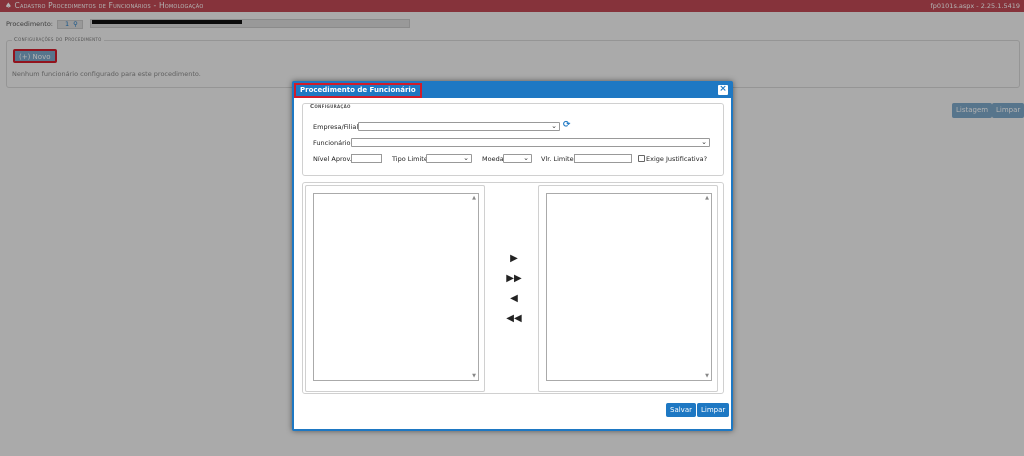  I want to click on nivel-aprov-label: Nível Aprov.:, so click(334, 159).